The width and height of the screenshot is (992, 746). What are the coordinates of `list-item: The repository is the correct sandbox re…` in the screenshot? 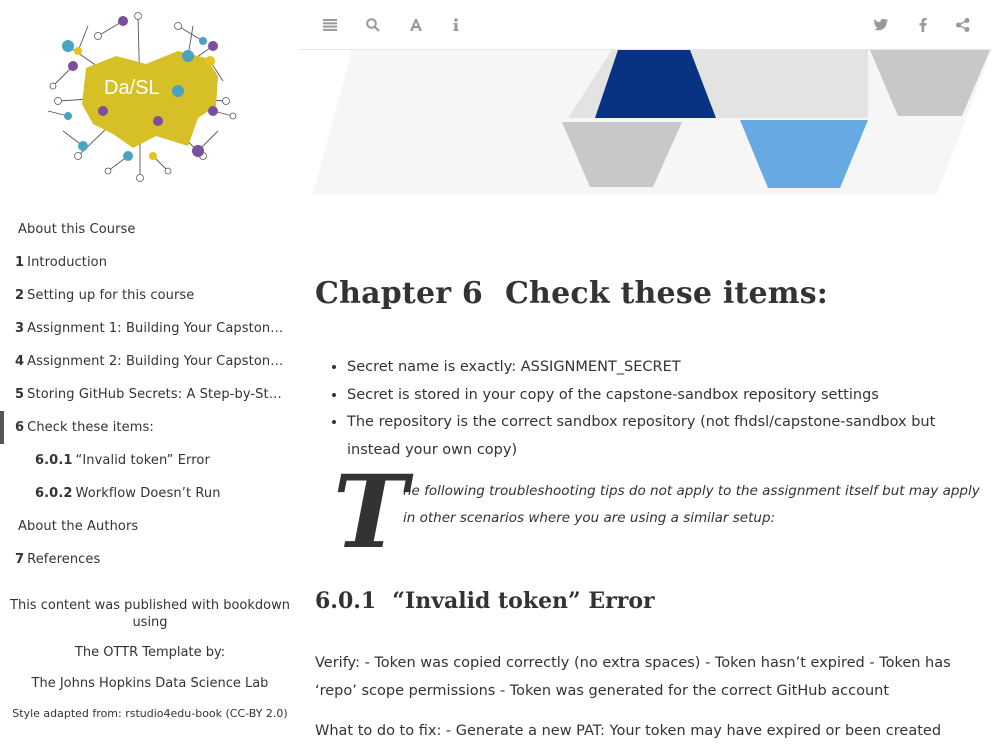 It's located at (667, 436).